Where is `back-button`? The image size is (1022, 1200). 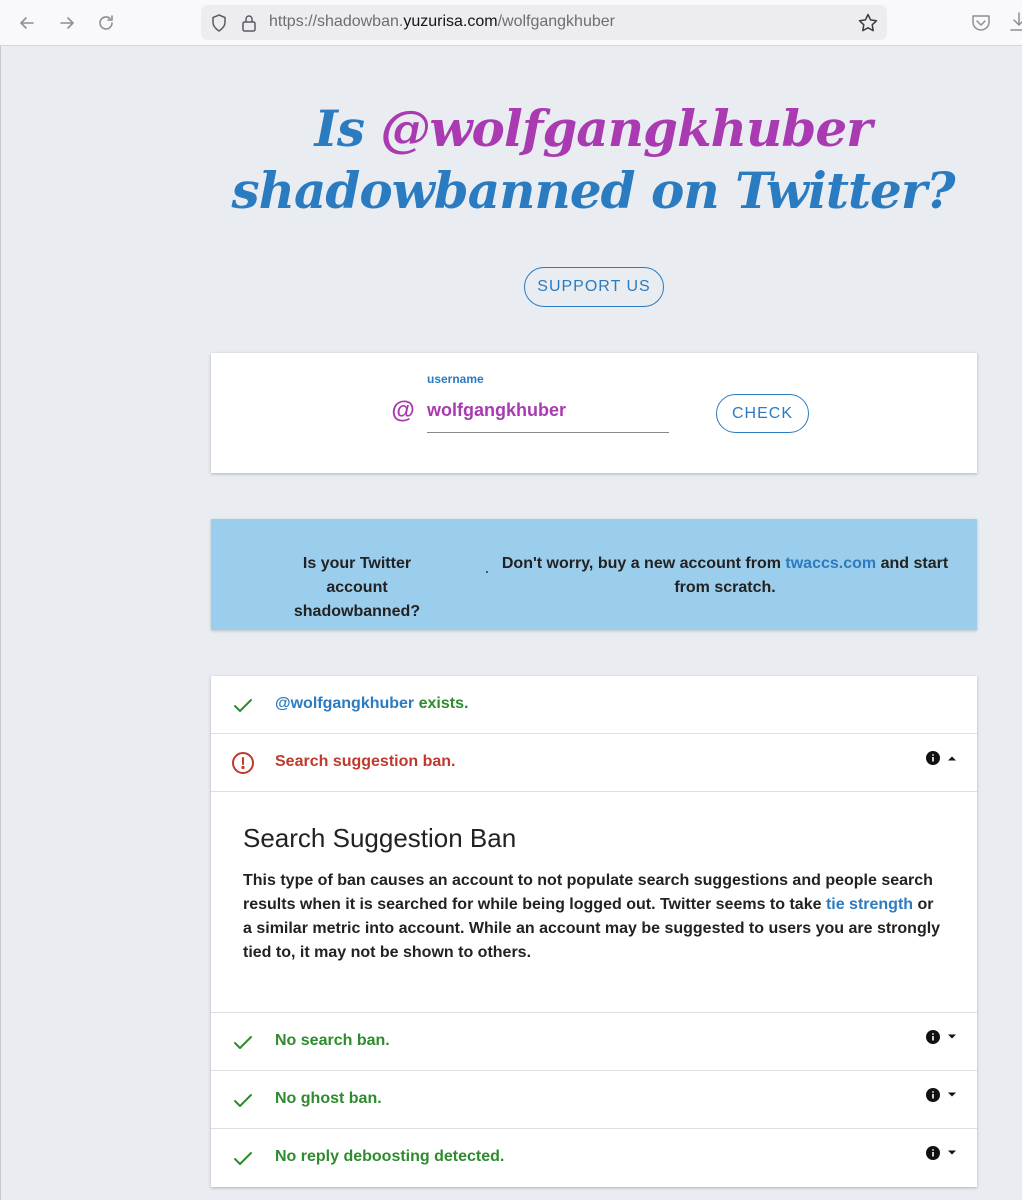
back-button is located at coordinates (27, 23).